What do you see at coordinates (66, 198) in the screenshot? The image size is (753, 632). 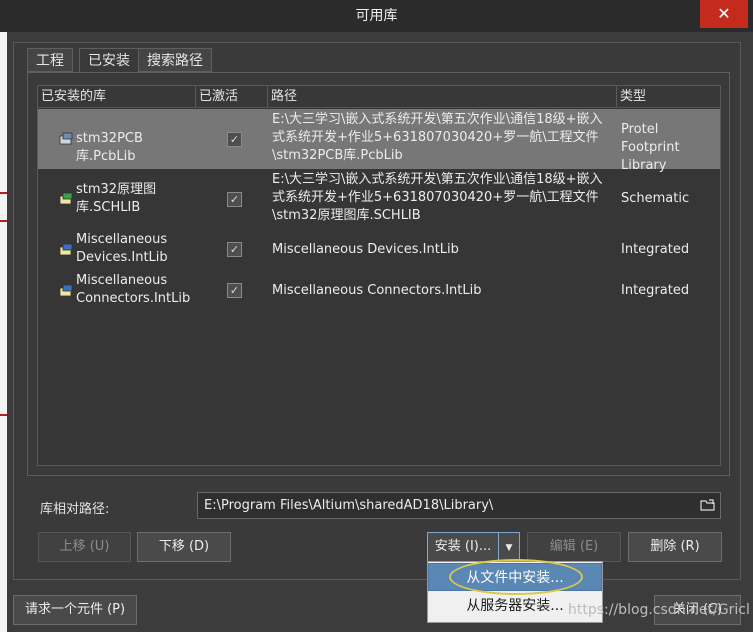 I see `schematic-library-icon` at bounding box center [66, 198].